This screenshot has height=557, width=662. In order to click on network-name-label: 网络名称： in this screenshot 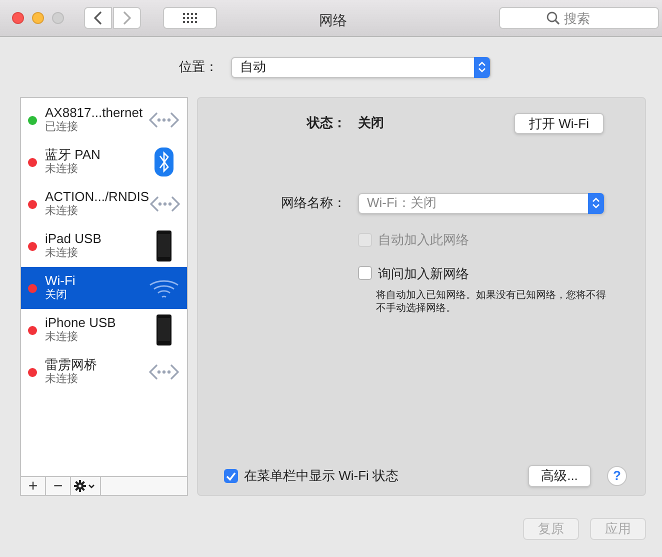, I will do `click(313, 203)`.